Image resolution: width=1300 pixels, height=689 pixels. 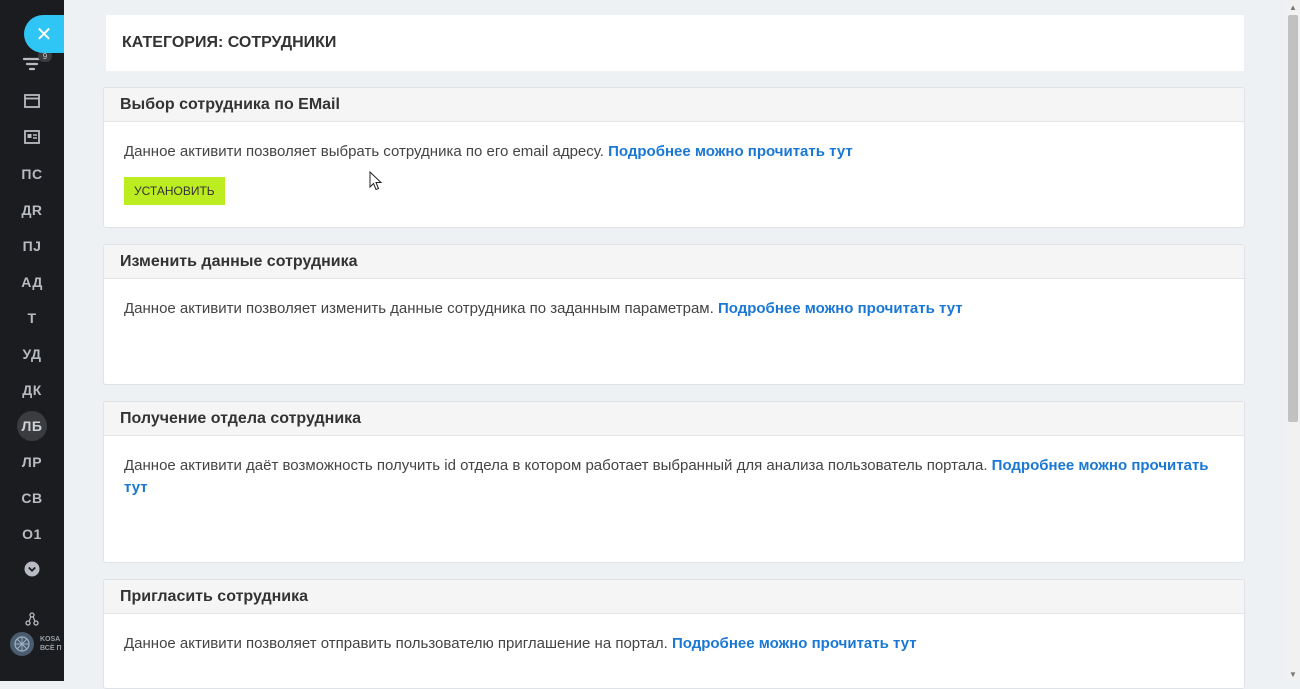 What do you see at coordinates (32, 569) in the screenshot?
I see `chevron-down-icon` at bounding box center [32, 569].